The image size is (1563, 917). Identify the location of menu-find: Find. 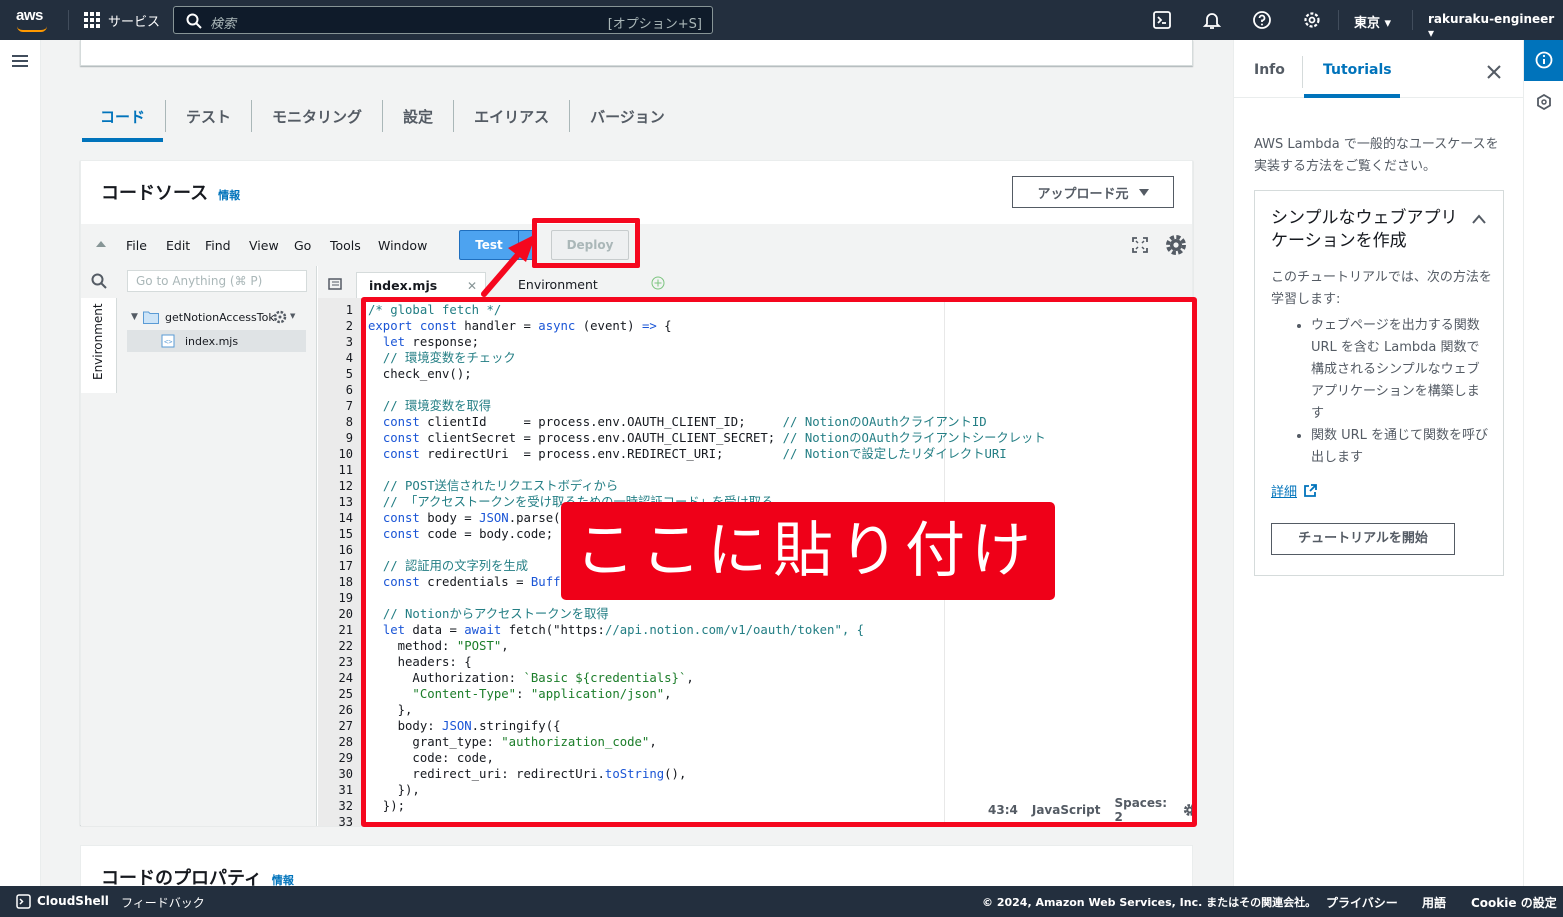
(218, 245).